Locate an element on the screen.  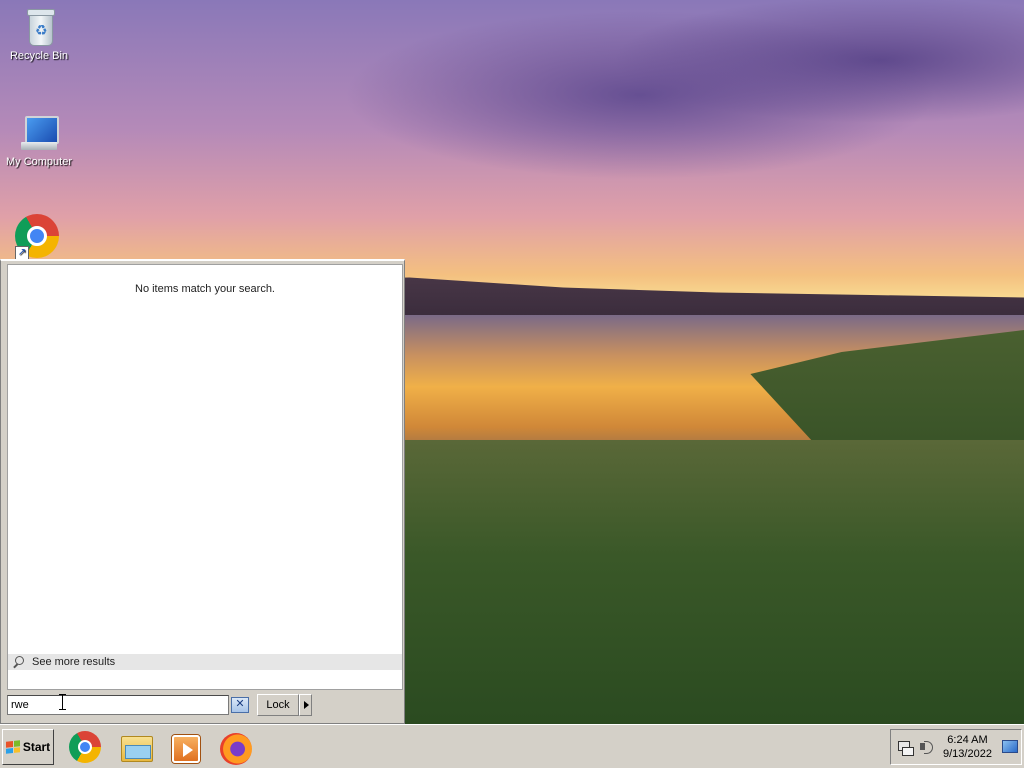
shortcut-arrow-icon: ↗ is located at coordinates (22, 253).